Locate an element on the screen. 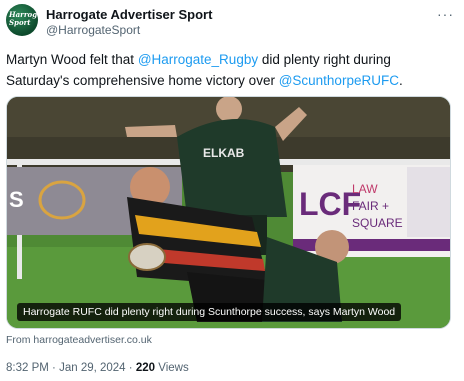 Image resolution: width=464 pixels, height=381 pixels. avatar: Harrogate Sport is located at coordinates (22, 20).